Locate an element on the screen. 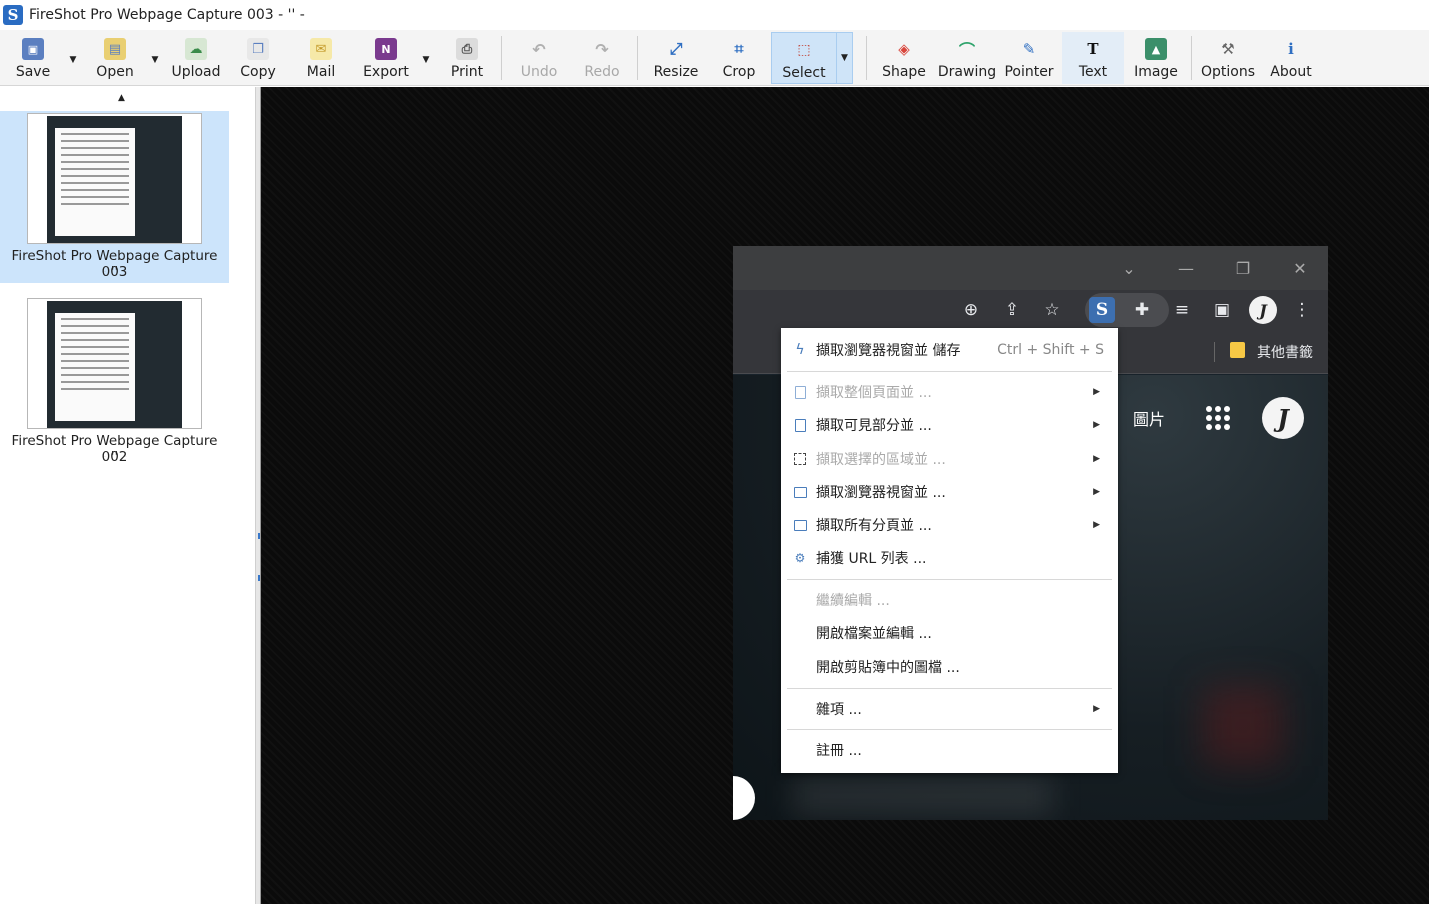  select-button: ⬚ Select is located at coordinates (804, 58).